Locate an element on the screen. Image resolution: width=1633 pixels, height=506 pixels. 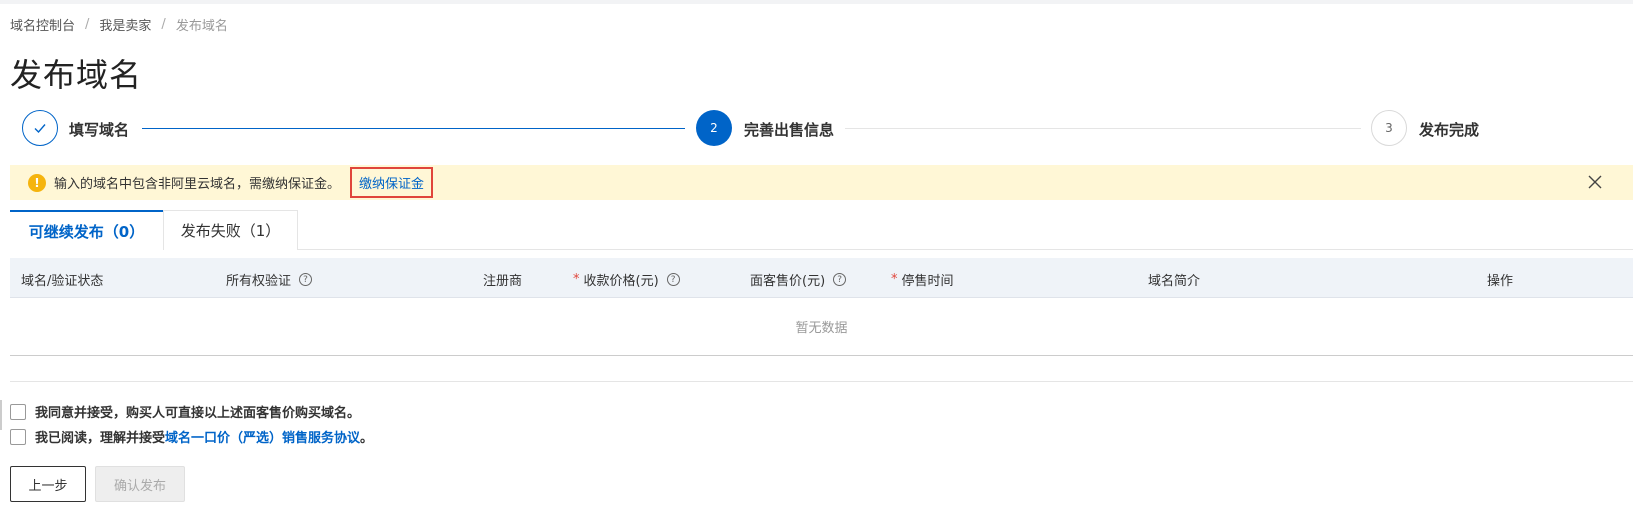
step-2-circle: 2 is located at coordinates (714, 128).